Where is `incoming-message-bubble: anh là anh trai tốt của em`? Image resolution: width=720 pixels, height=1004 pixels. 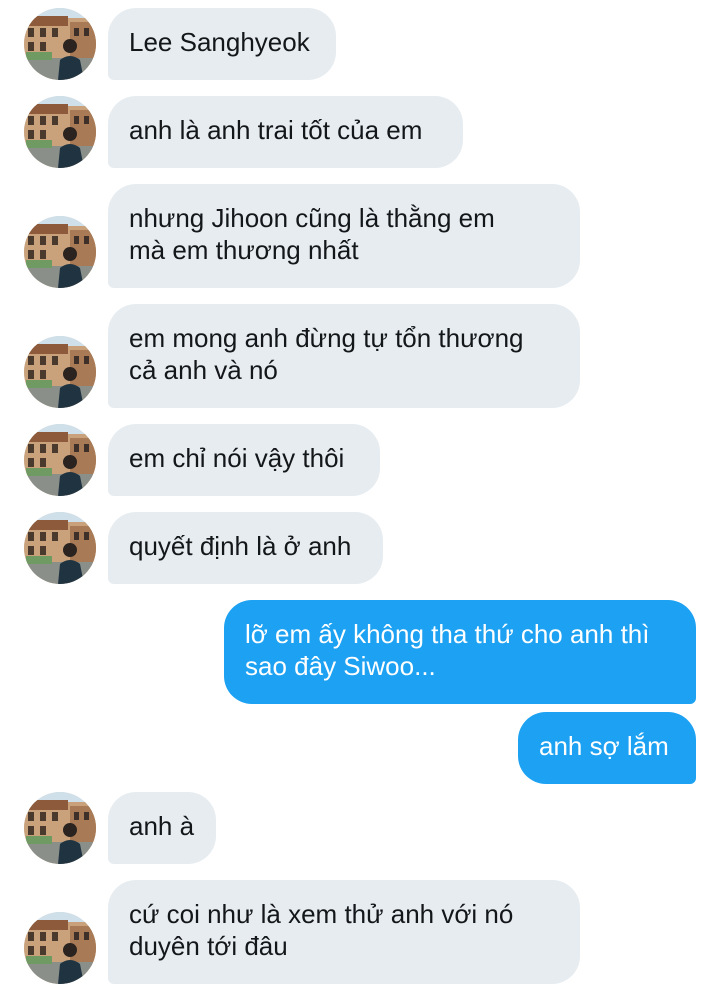 incoming-message-bubble: anh là anh trai tốt của em is located at coordinates (285, 132).